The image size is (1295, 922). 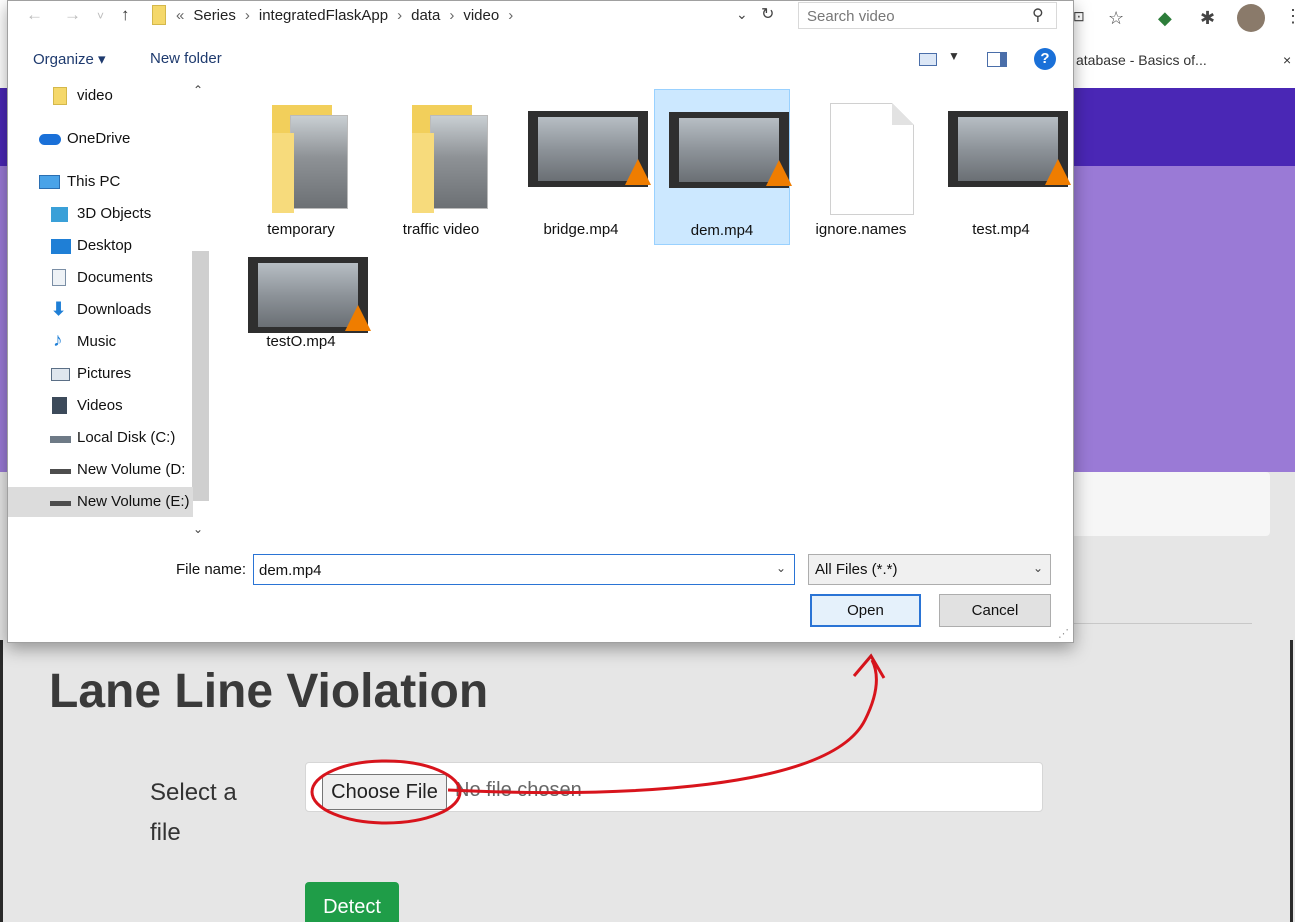 I want to click on back-arrow-icon: ←, so click(x=34, y=15).